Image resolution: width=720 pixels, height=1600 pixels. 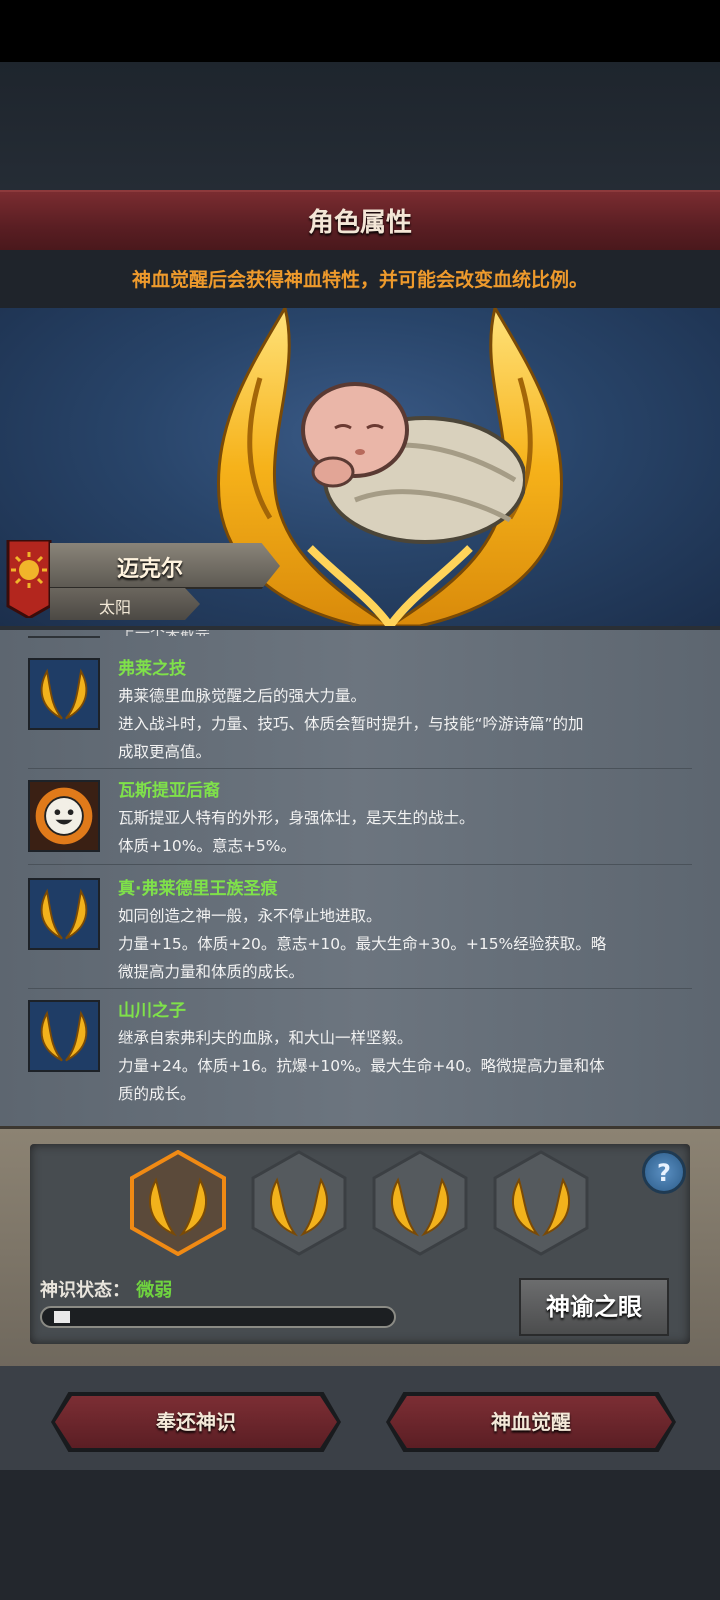 I want to click on page-title: 角色属性, so click(x=359, y=223).